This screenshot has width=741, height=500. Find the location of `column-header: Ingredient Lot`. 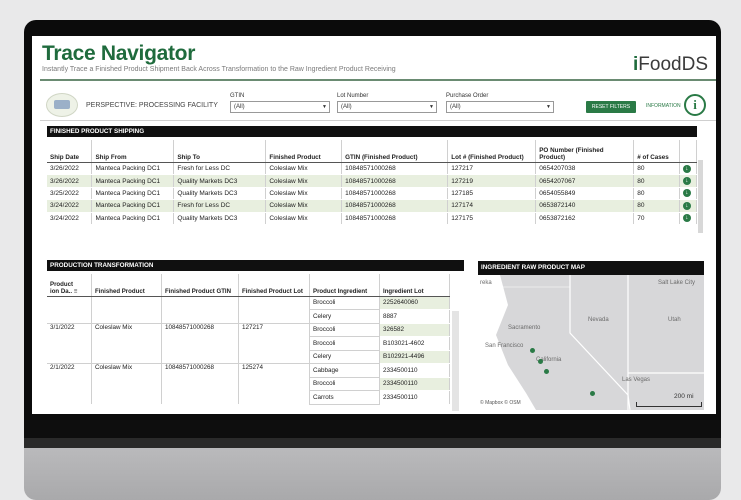

column-header: Ingredient Lot is located at coordinates (414, 285).